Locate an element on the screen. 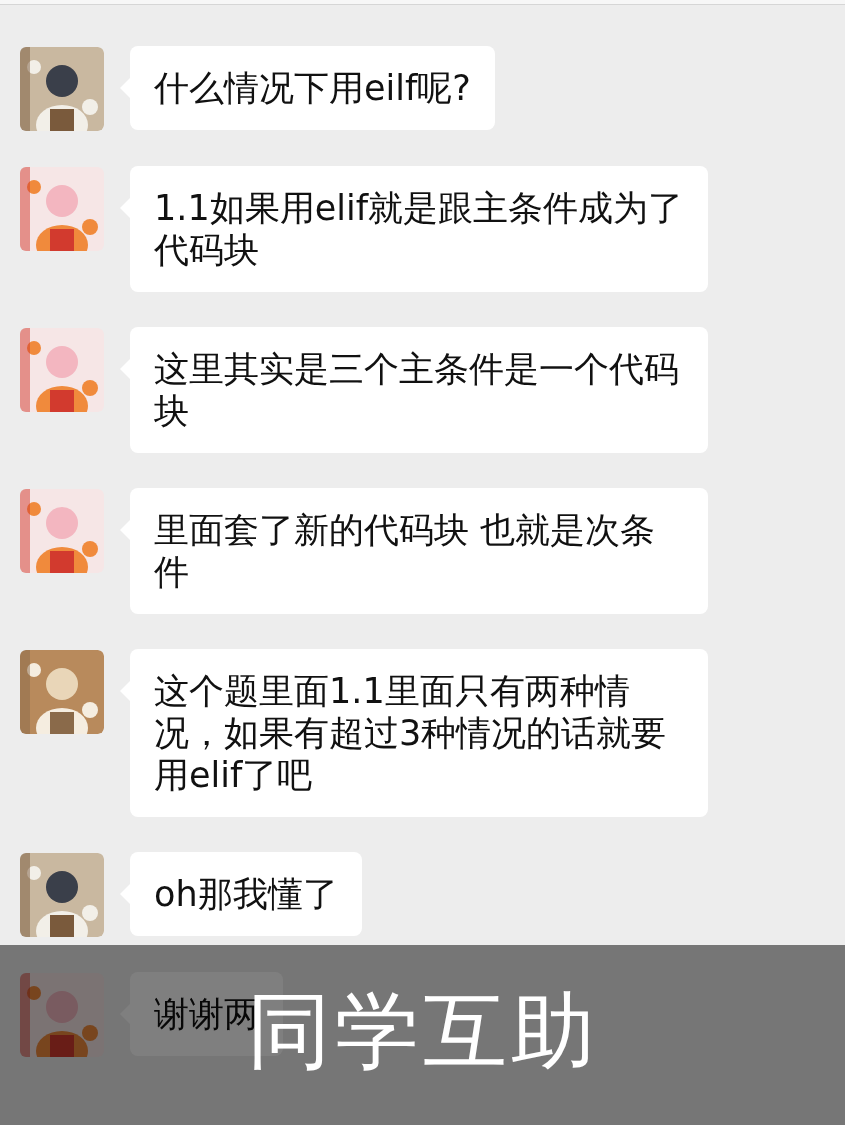 This screenshot has height=1125, width=845. message-text: 什么情况下用eilf呢? is located at coordinates (312, 88).